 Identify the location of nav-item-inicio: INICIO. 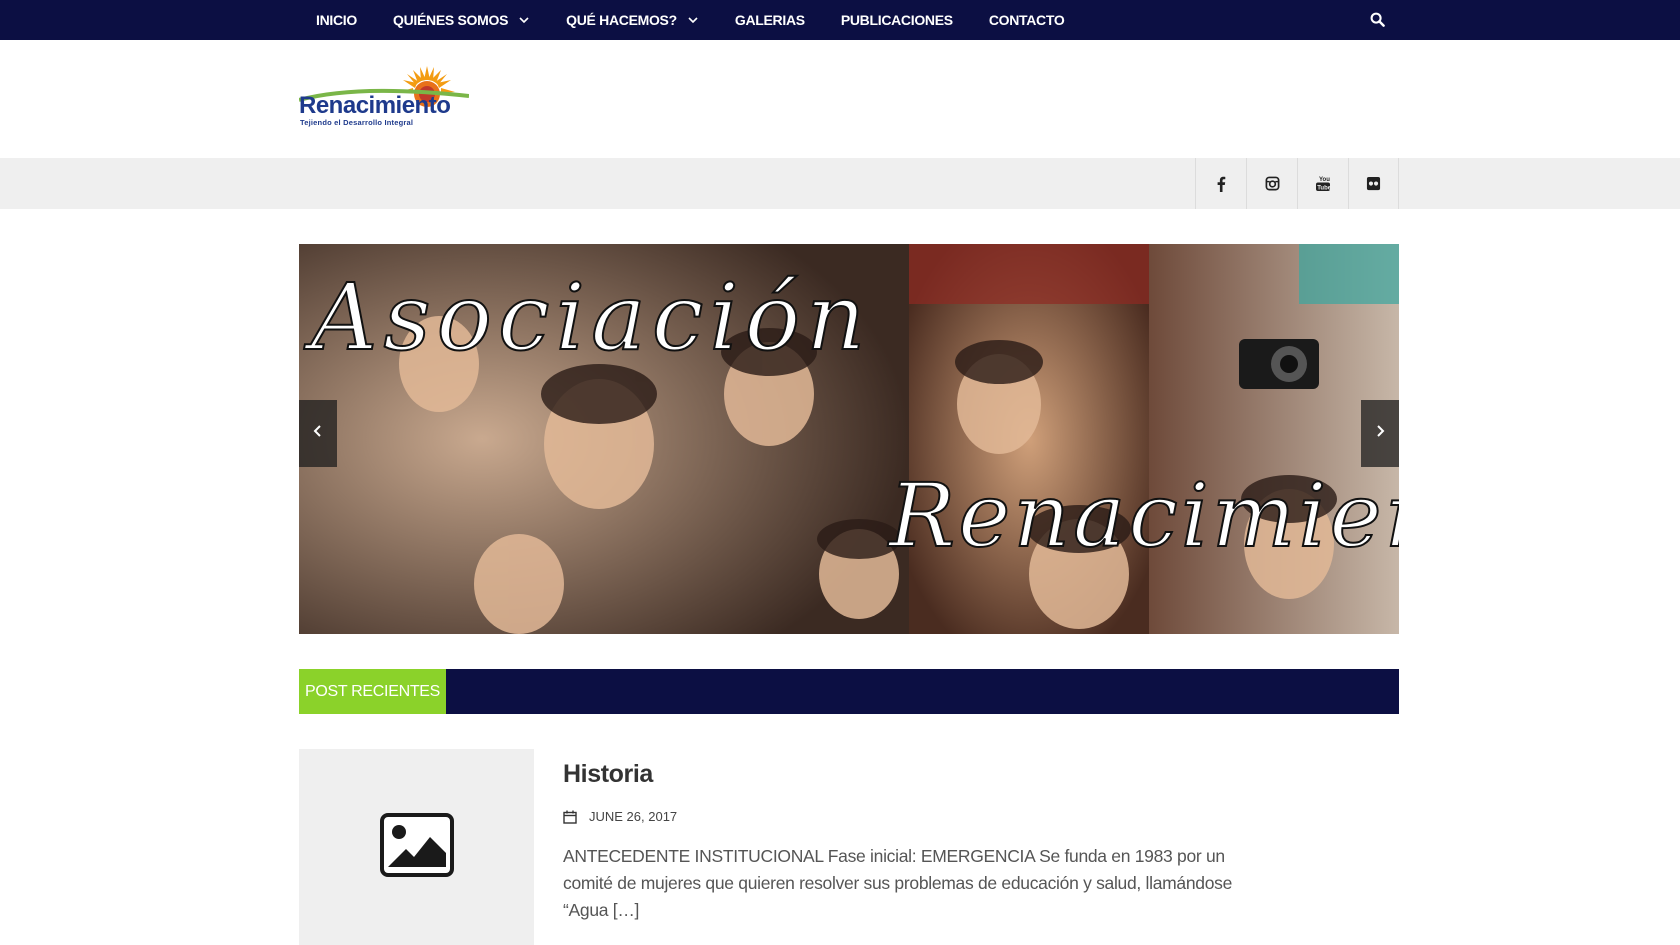
(336, 20).